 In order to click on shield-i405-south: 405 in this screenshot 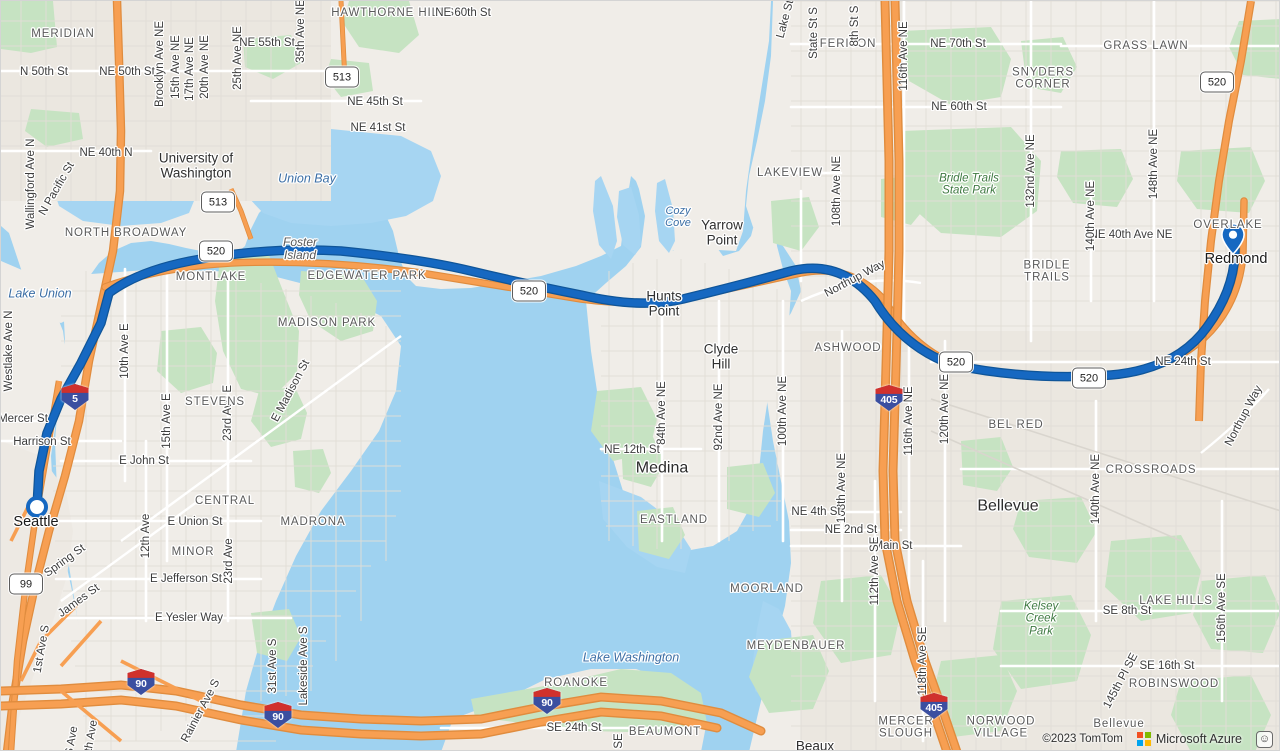, I will do `click(934, 706)`.